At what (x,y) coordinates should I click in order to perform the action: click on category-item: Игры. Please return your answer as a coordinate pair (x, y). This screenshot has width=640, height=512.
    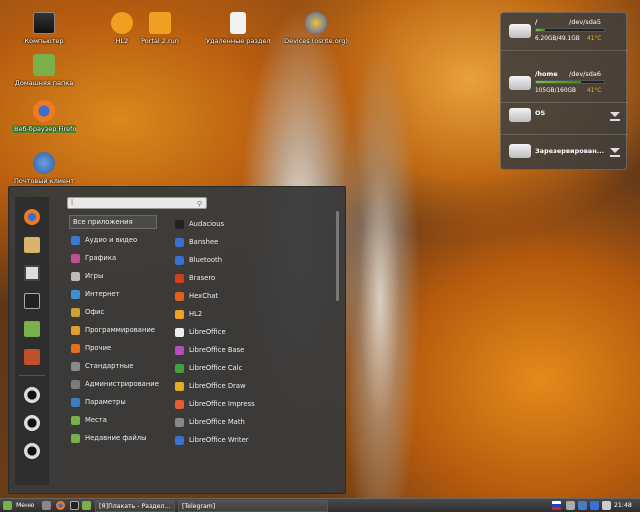
    Looking at the image, I should click on (113, 276).